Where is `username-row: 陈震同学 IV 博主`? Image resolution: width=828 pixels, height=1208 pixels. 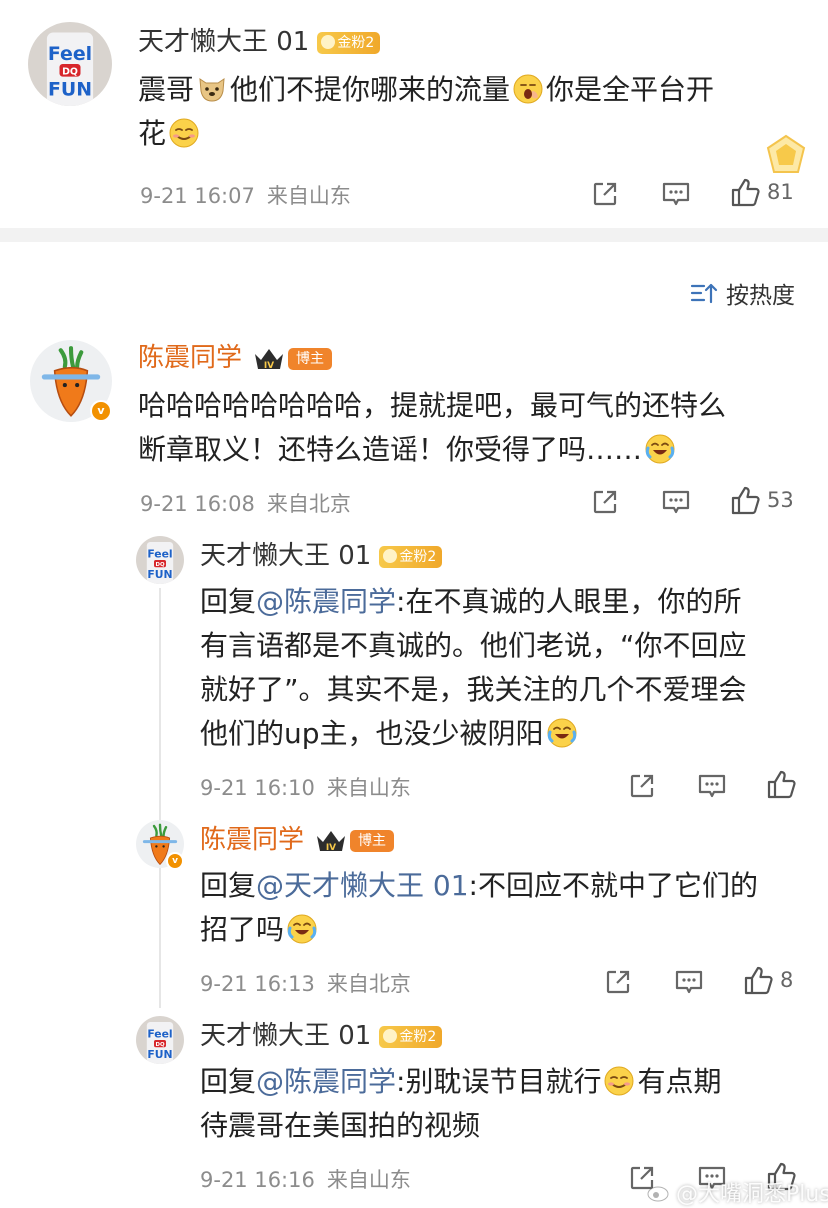 username-row: 陈震同学 IV 博主 is located at coordinates (235, 358).